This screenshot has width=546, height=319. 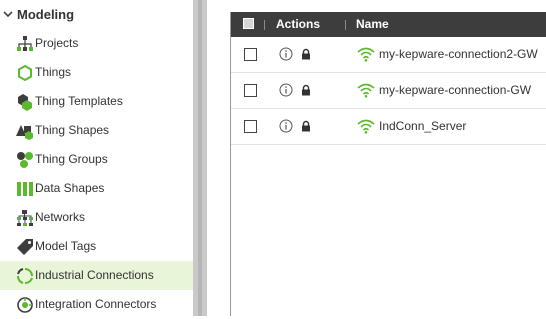 What do you see at coordinates (79, 101) in the screenshot?
I see `sidebar-item-label: Thing Templates` at bounding box center [79, 101].